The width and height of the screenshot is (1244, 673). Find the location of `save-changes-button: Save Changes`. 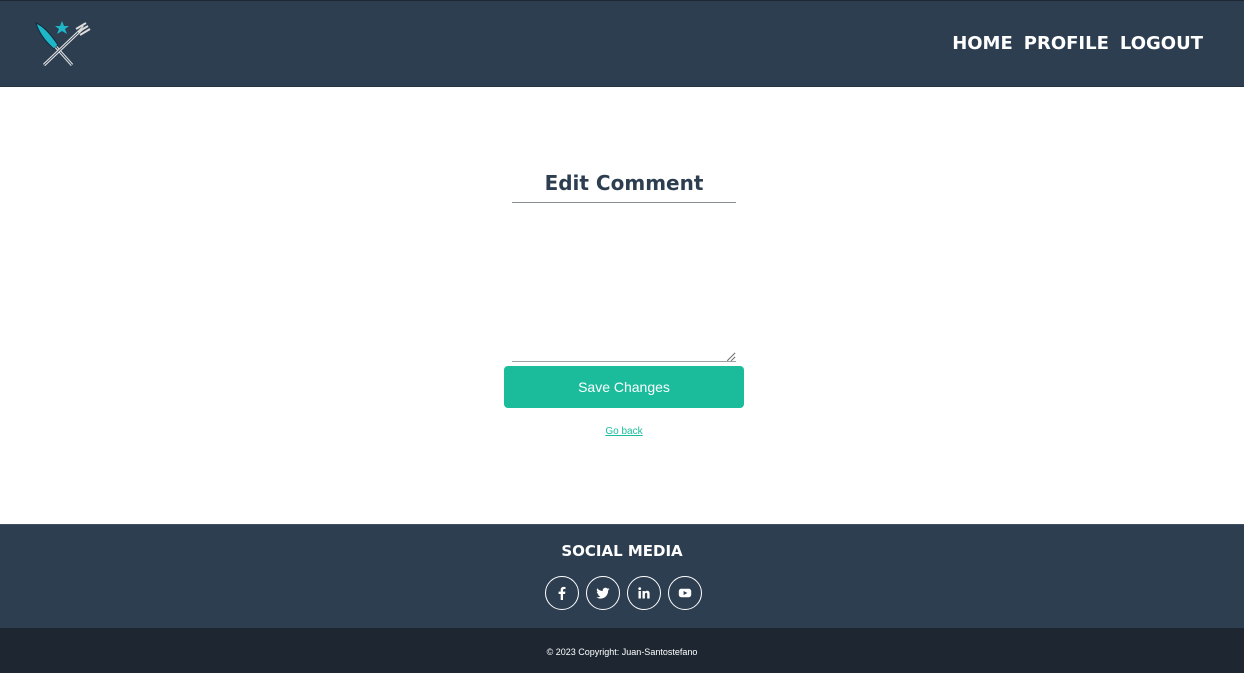

save-changes-button: Save Changes is located at coordinates (624, 387).